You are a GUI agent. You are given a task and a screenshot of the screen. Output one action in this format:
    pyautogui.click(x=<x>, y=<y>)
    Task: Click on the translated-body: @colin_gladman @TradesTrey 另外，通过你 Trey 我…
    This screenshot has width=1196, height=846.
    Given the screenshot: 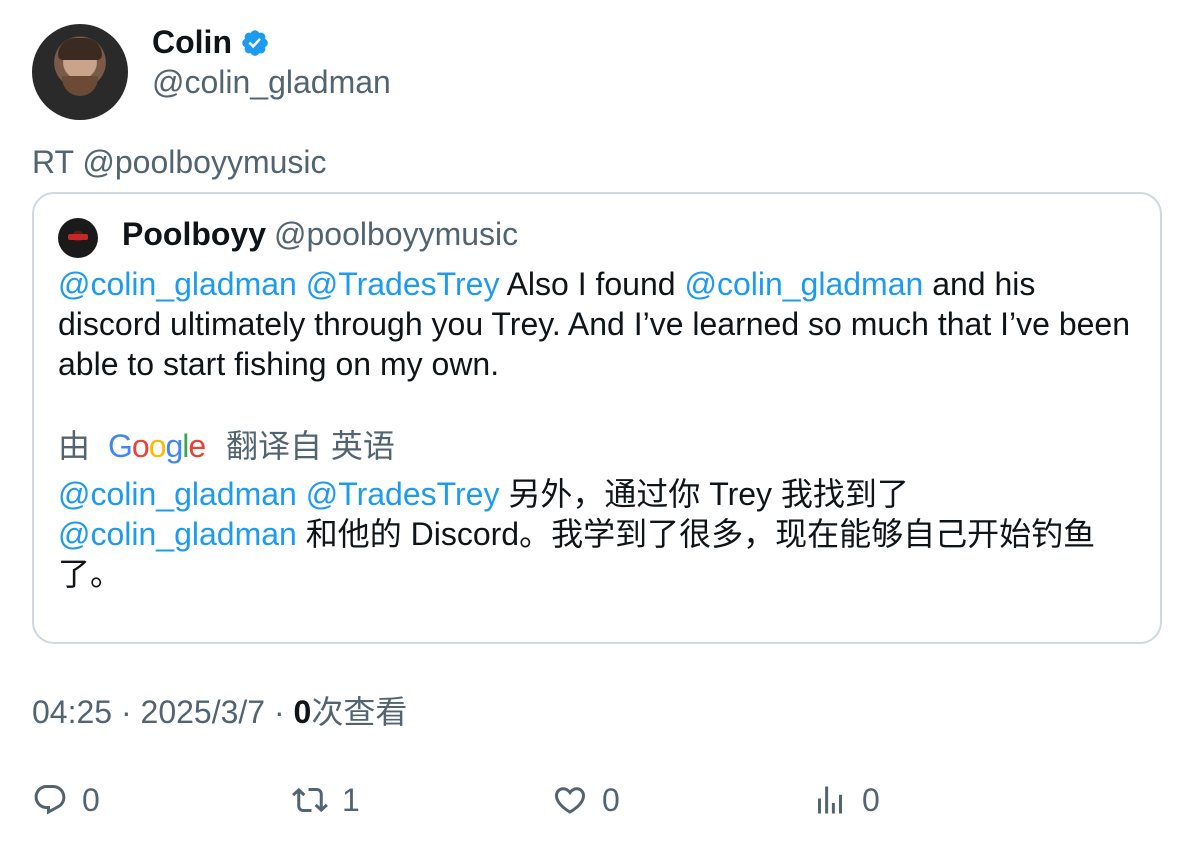 What is the action you would take?
    pyautogui.click(x=598, y=534)
    